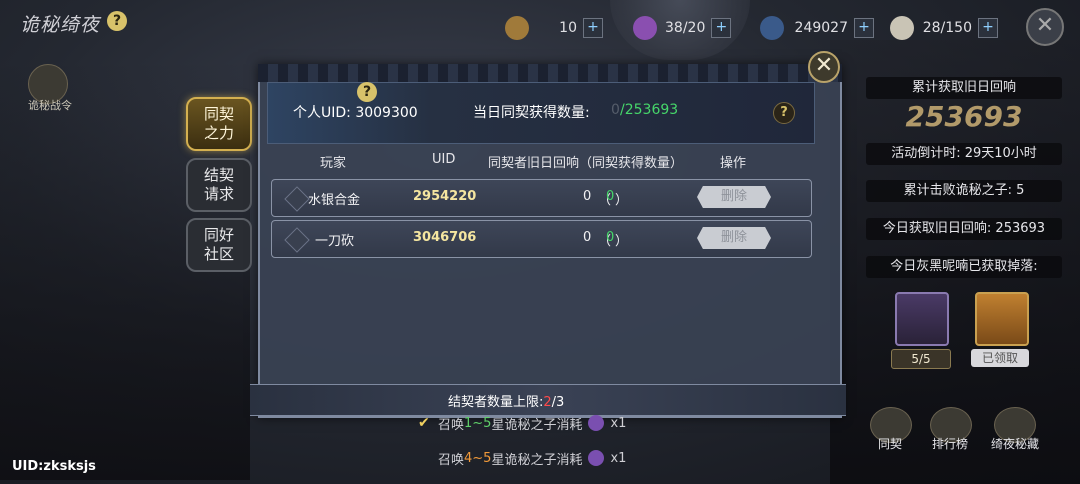 The width and height of the screenshot is (1080, 484). What do you see at coordinates (964, 88) in the screenshot?
I see `total-echo-label: 累计获取旧日回响` at bounding box center [964, 88].